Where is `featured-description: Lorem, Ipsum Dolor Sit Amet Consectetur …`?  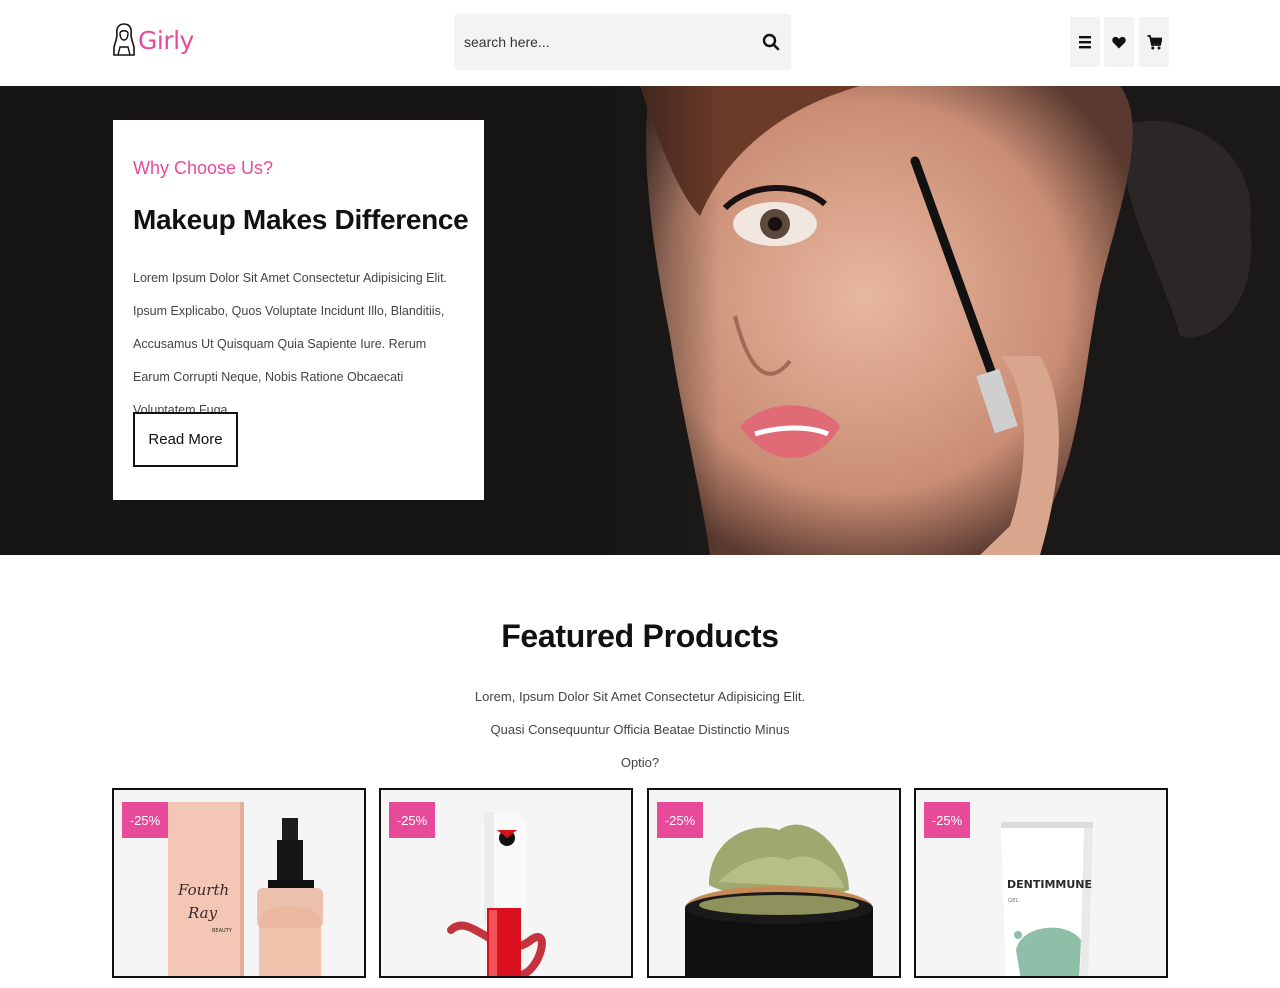 featured-description: Lorem, Ipsum Dolor Sit Amet Consectetur … is located at coordinates (640, 729).